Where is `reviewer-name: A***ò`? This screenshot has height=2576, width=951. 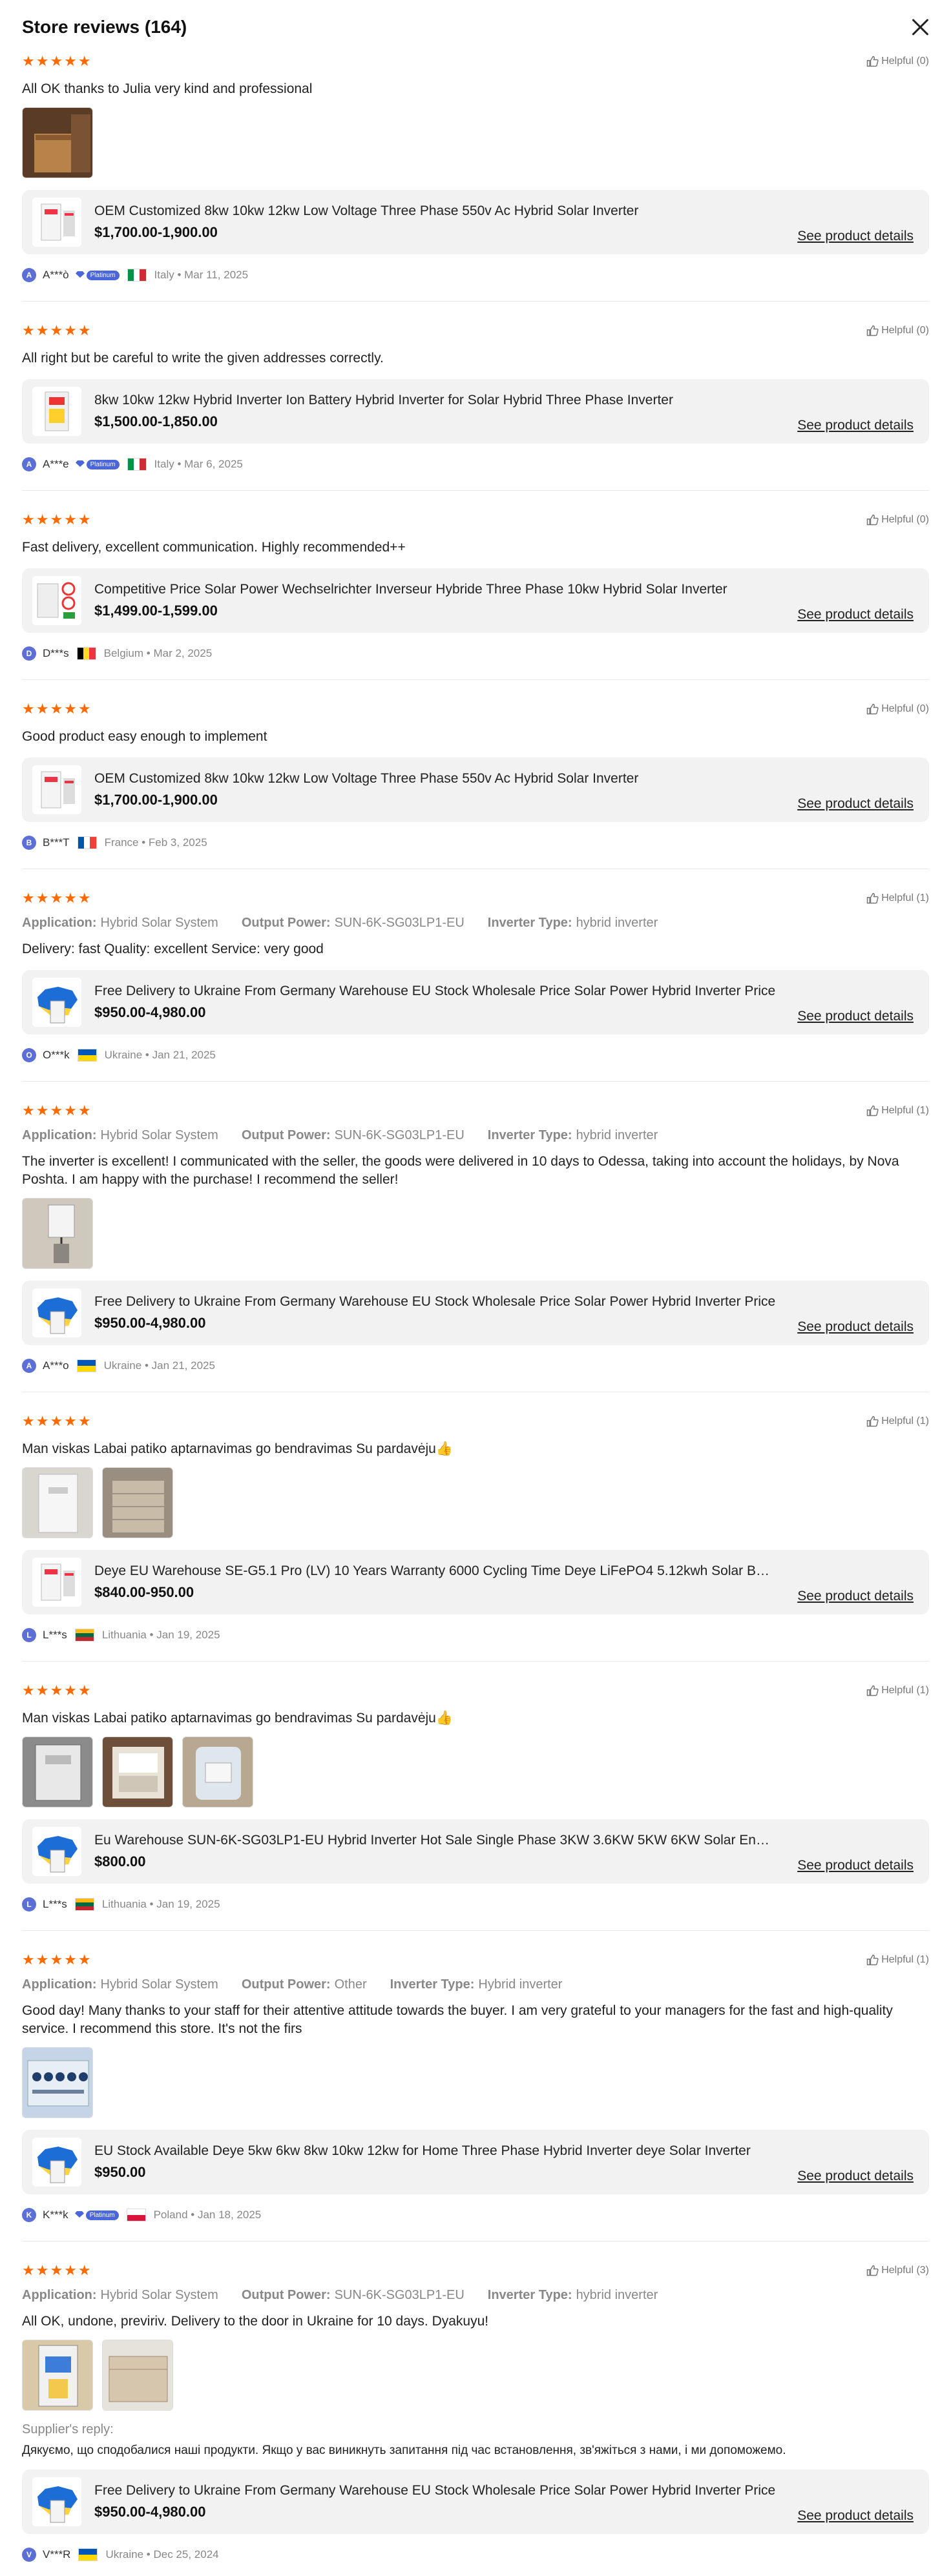 reviewer-name: A***ò is located at coordinates (56, 275).